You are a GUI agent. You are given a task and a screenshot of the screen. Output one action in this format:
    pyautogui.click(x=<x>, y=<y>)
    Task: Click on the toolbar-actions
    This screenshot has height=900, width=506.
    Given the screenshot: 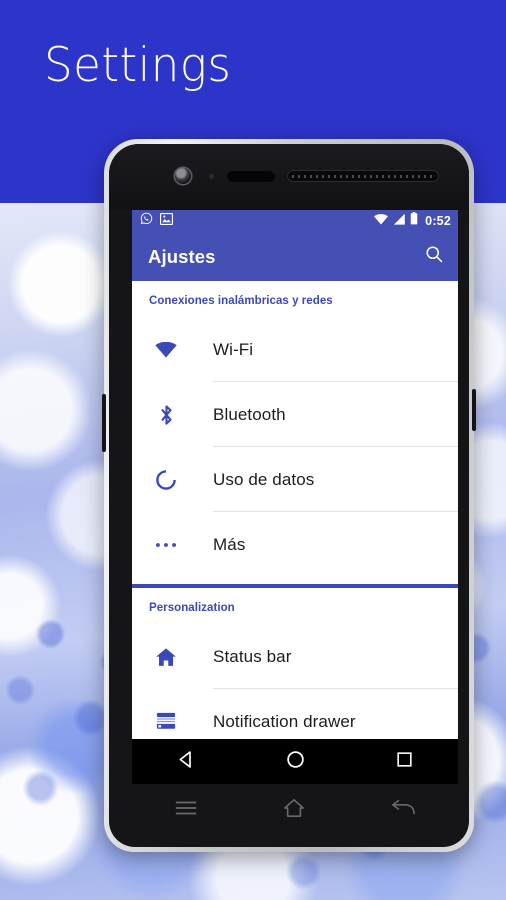 What is the action you would take?
    pyautogui.click(x=434, y=256)
    